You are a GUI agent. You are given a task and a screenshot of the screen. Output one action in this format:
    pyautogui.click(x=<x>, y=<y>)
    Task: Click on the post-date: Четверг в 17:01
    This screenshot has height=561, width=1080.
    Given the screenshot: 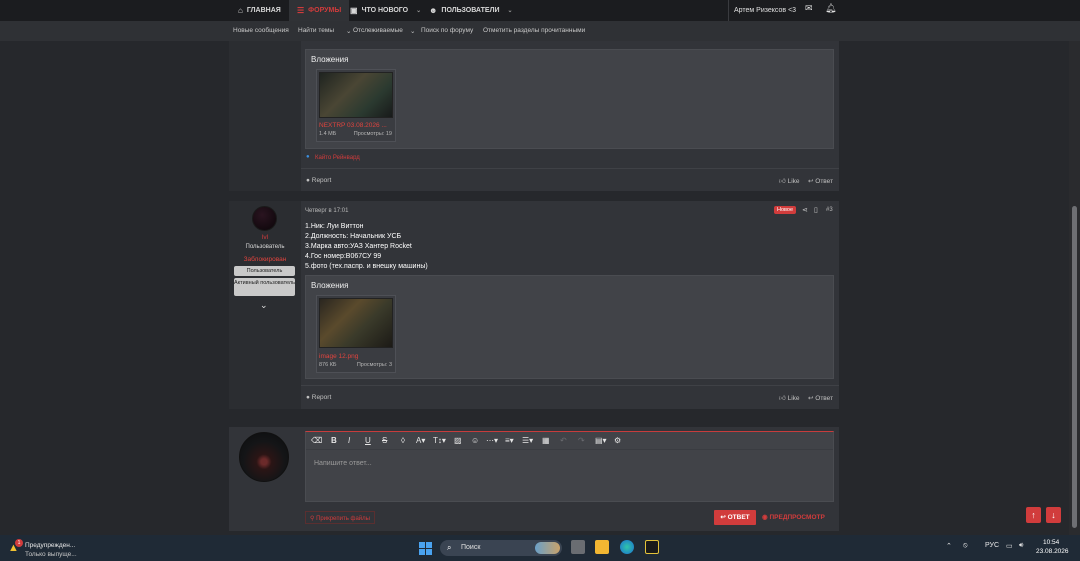 What is the action you would take?
    pyautogui.click(x=326, y=211)
    